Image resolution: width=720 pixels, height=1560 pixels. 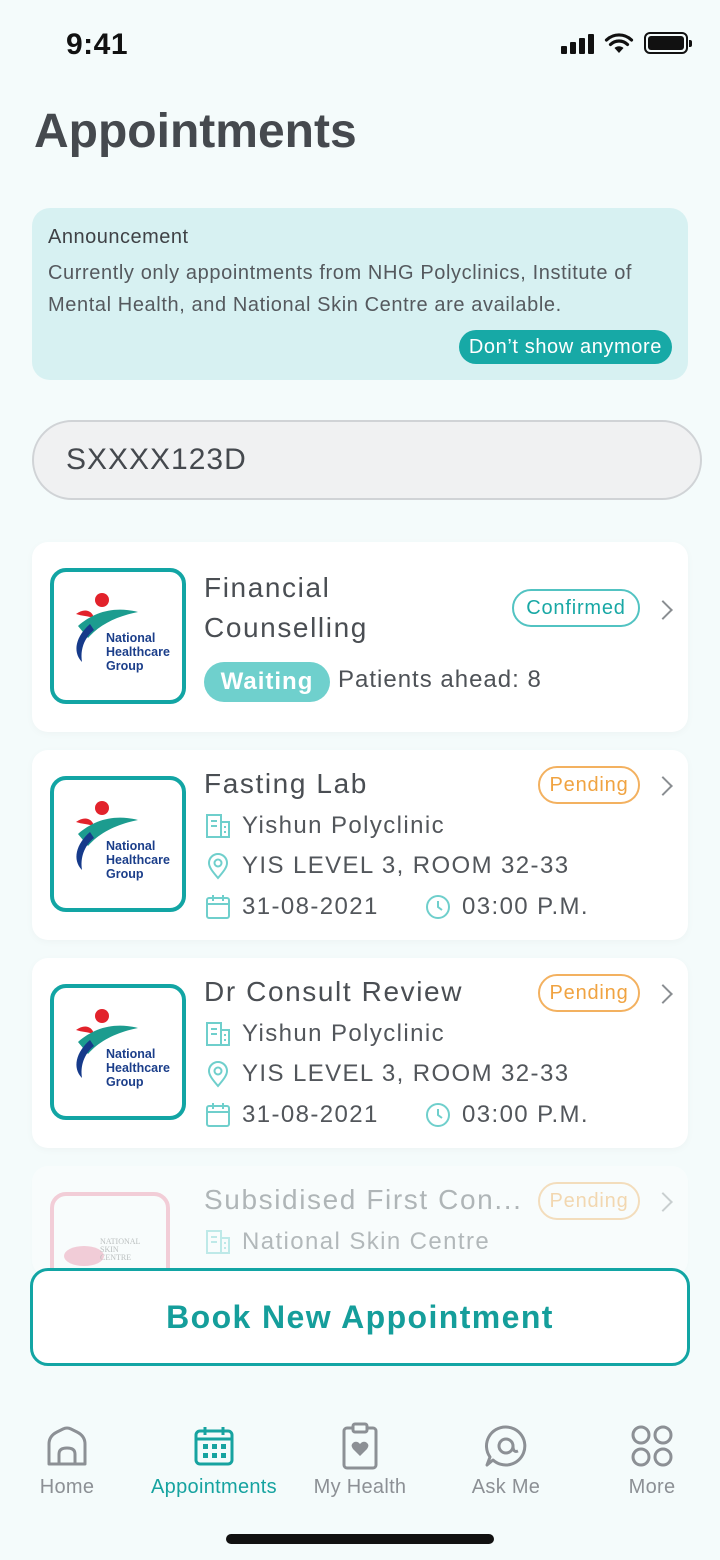 I want to click on nav-label: Ask Me, so click(x=506, y=1487).